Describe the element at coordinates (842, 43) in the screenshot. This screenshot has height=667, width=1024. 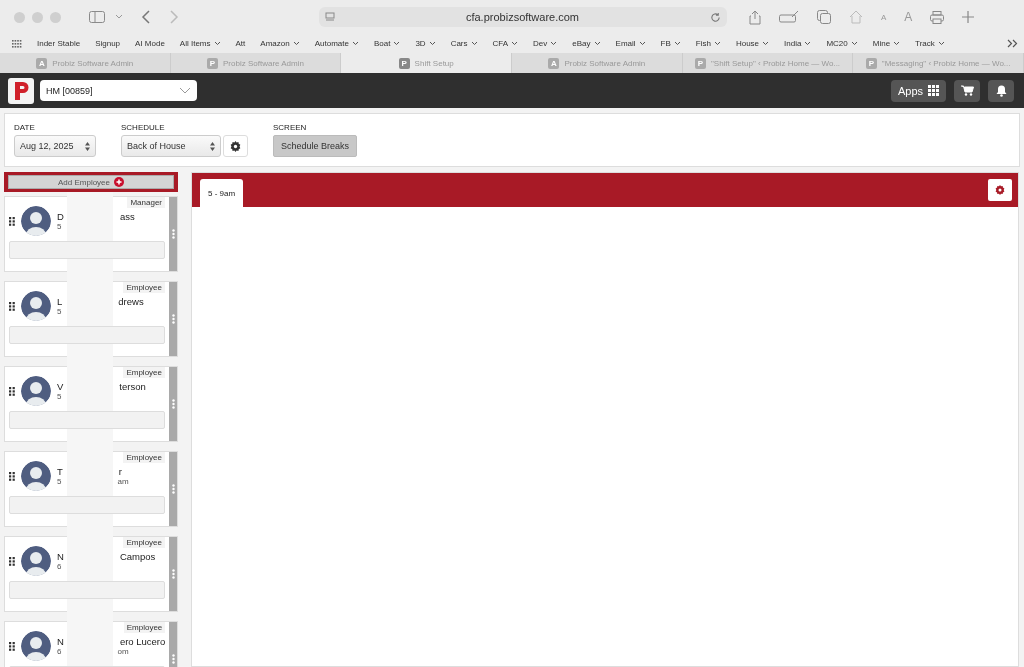
I see `bookmark-item: MC20` at that location.